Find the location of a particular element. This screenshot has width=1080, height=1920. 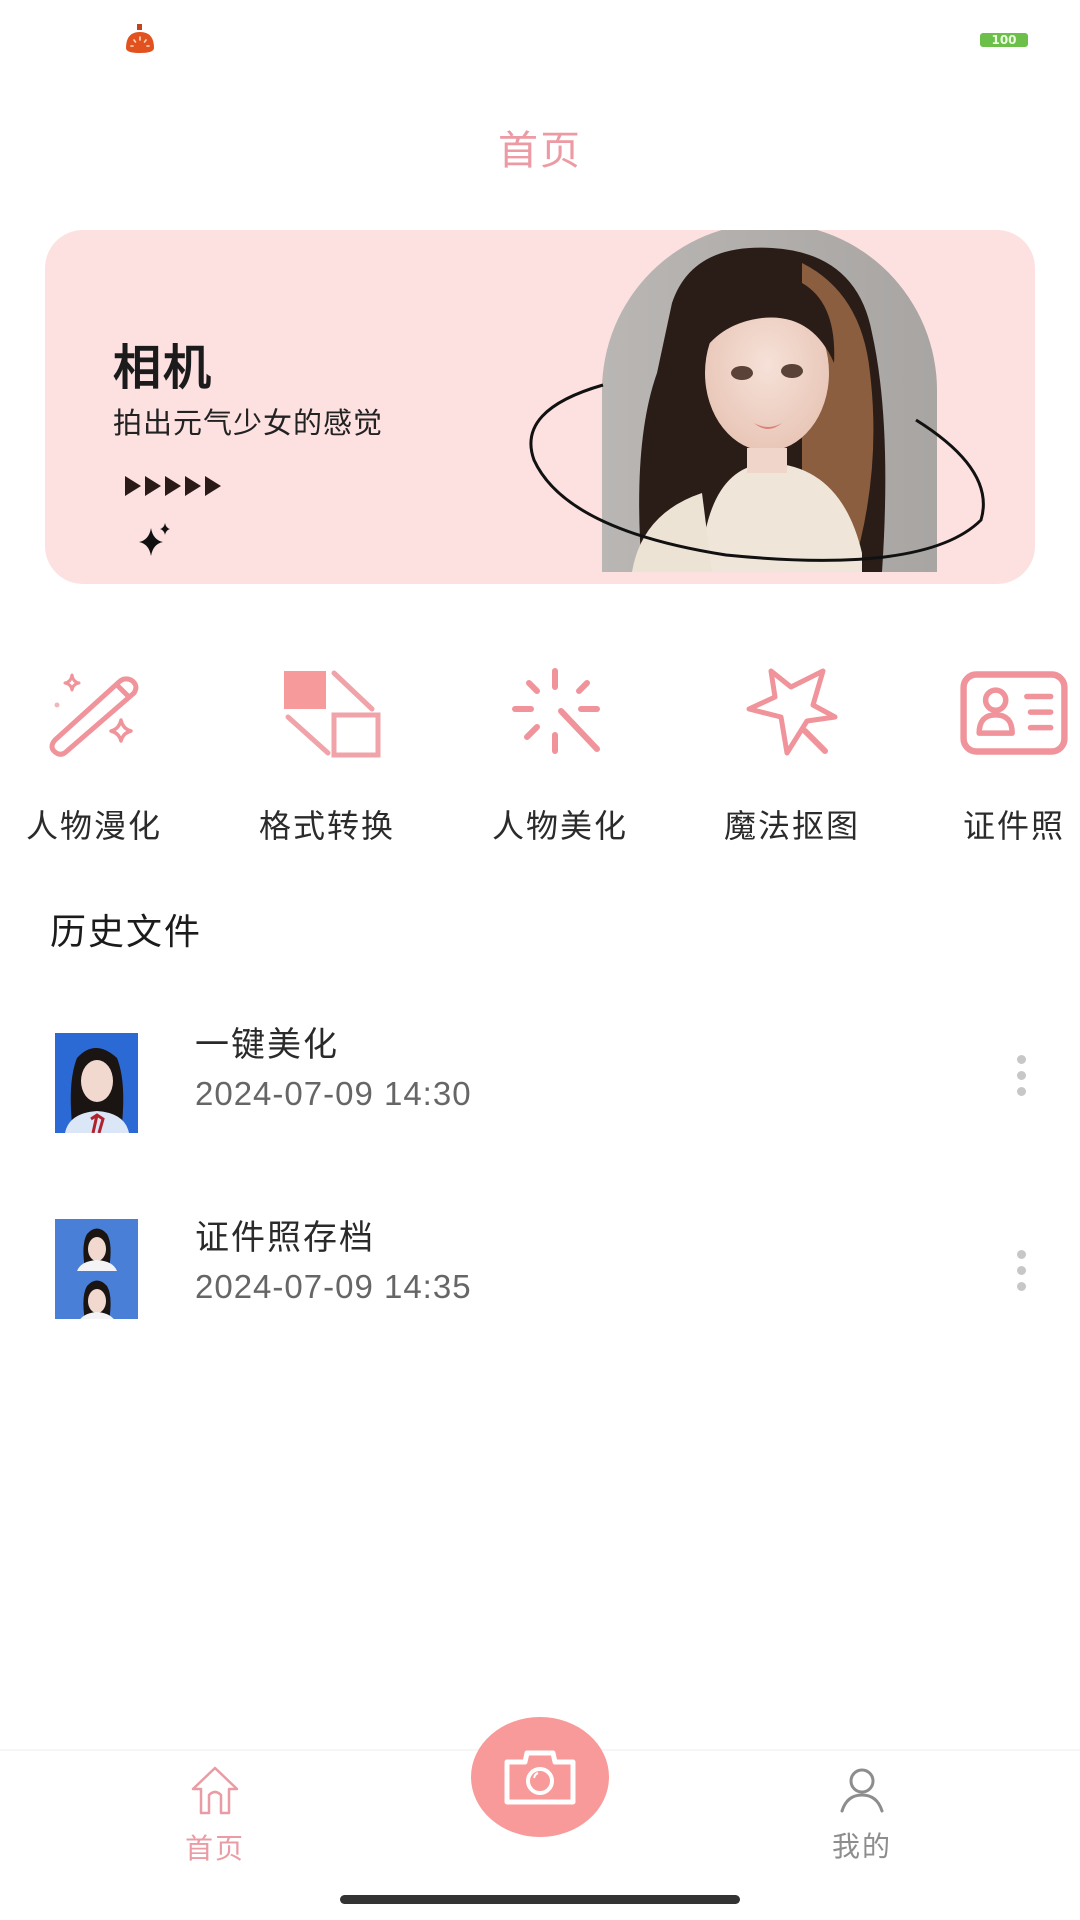

feature-label: 魔法抠图 is located at coordinates (791, 826).